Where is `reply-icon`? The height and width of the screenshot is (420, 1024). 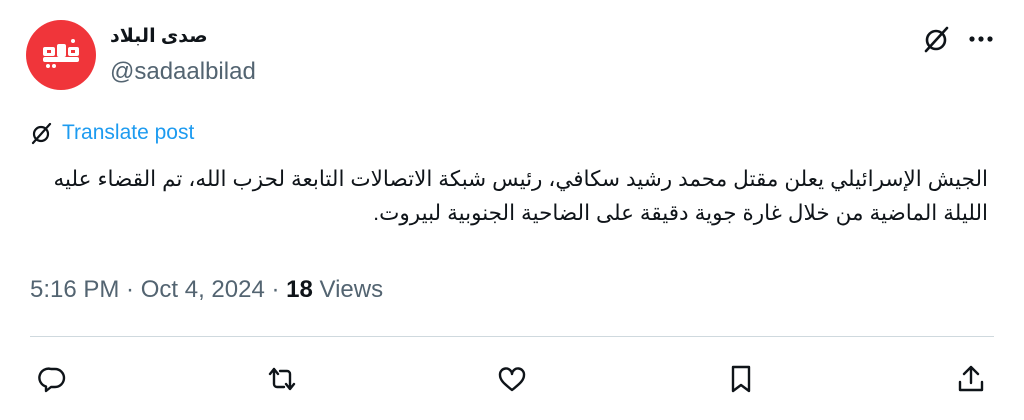
reply-icon is located at coordinates (53, 379).